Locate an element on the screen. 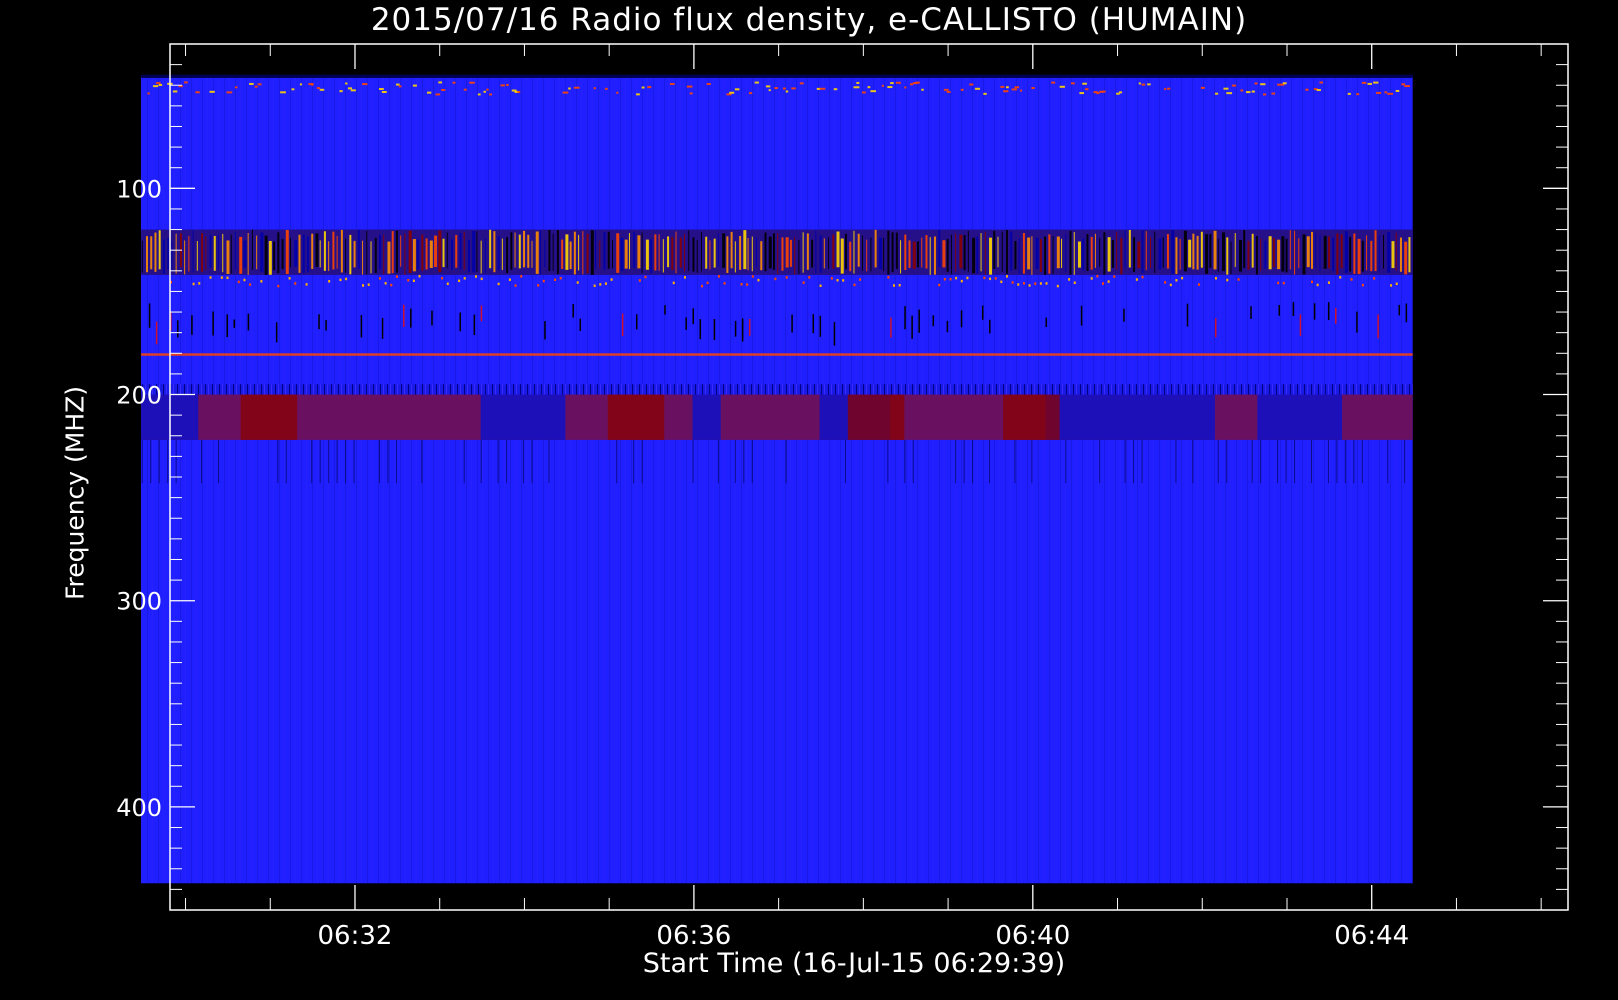 The image size is (1618, 1000). y-tick-label: 400 is located at coordinates (139, 808).